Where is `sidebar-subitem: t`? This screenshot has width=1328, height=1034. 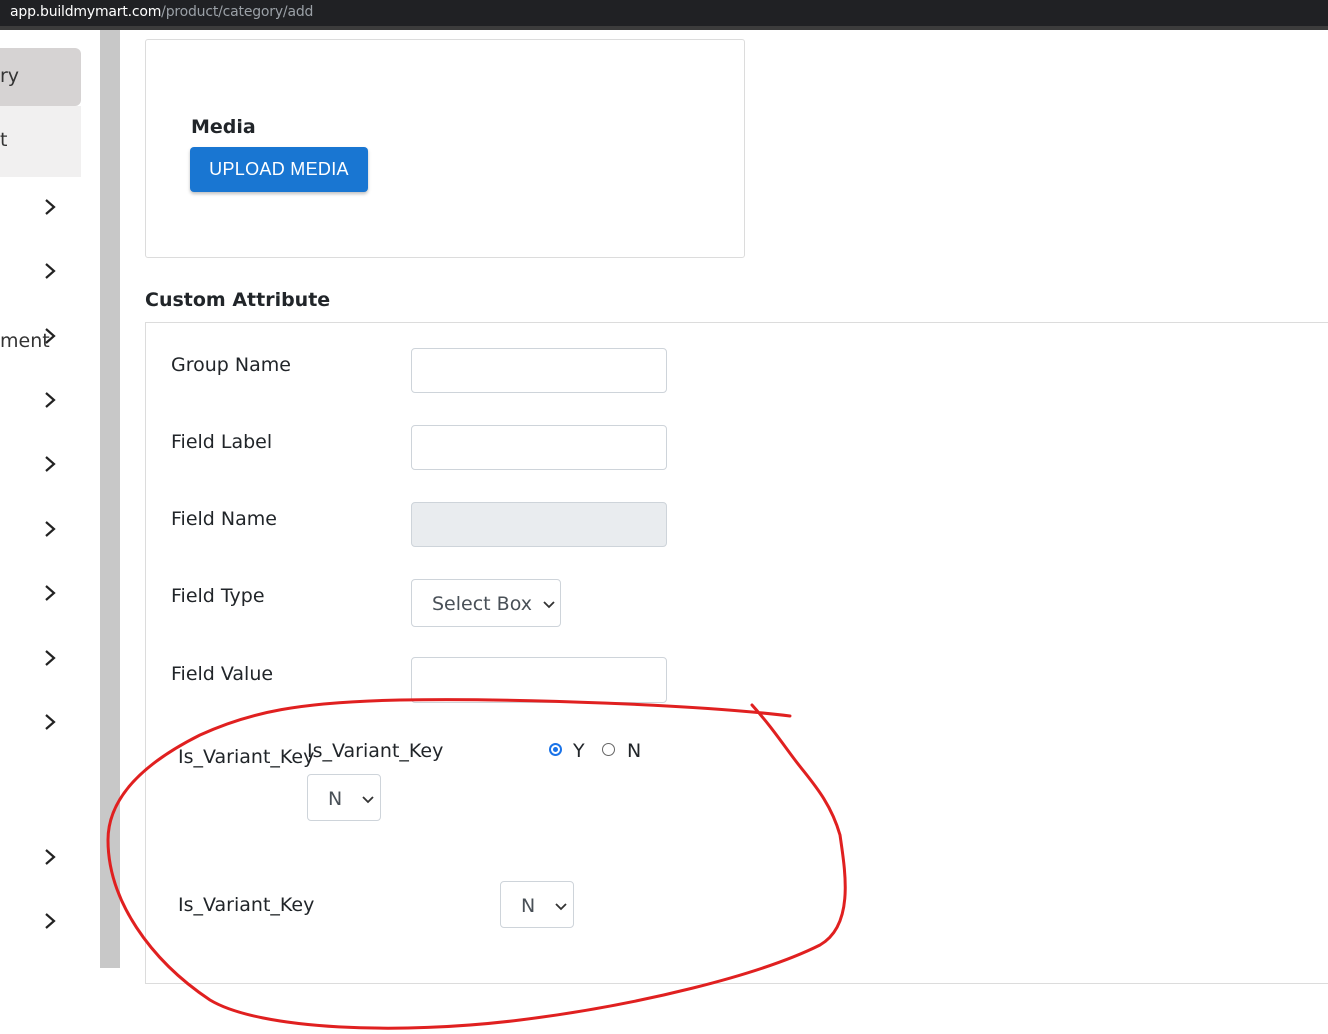
sidebar-subitem: t is located at coordinates (40, 141).